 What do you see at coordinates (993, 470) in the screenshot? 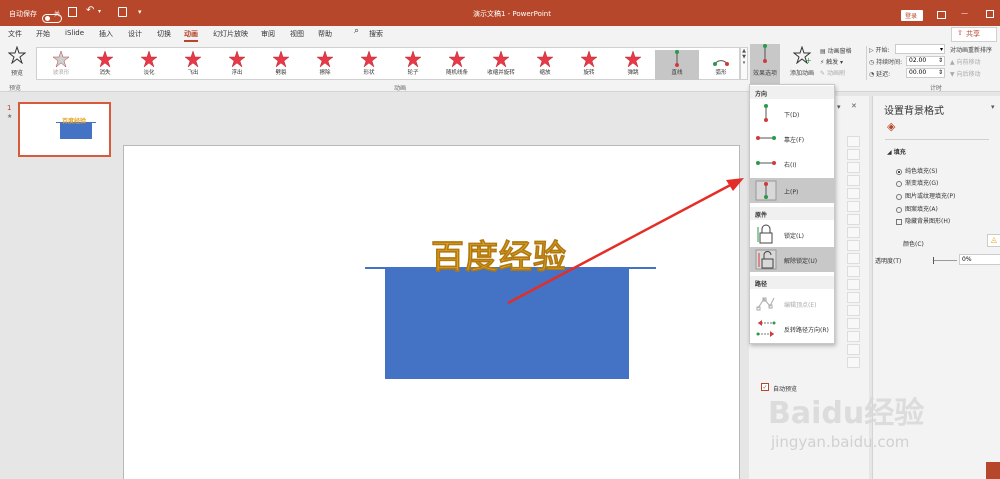
I see `notes-toggle` at bounding box center [993, 470].